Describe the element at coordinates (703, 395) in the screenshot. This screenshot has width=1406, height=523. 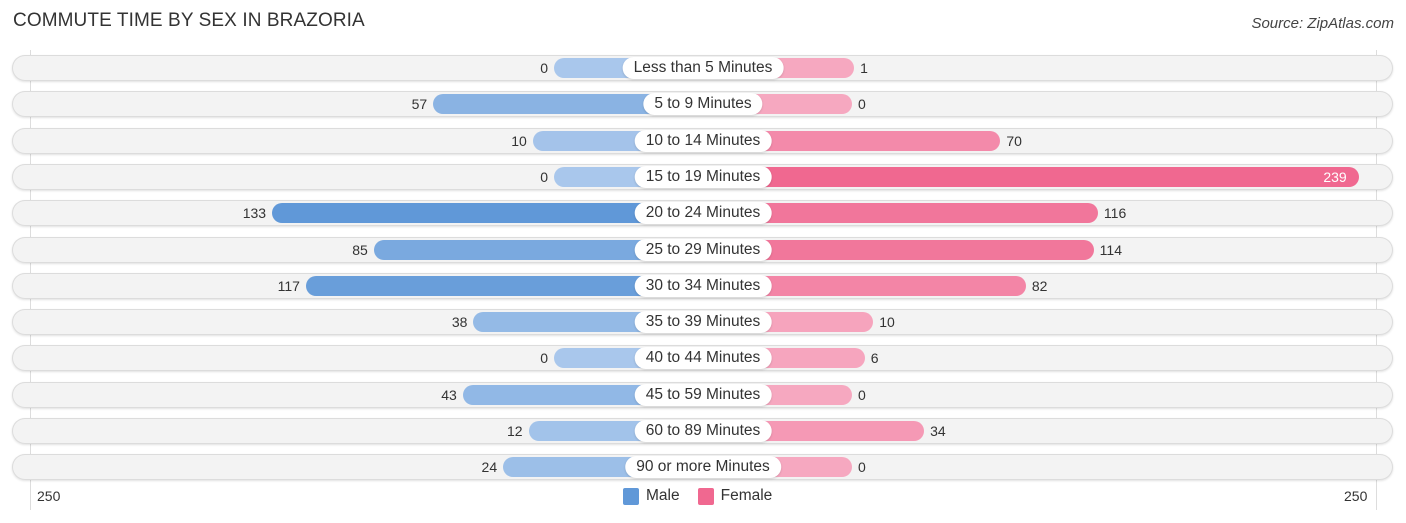
I see `category-label: 45 to 59 Minutes` at that location.